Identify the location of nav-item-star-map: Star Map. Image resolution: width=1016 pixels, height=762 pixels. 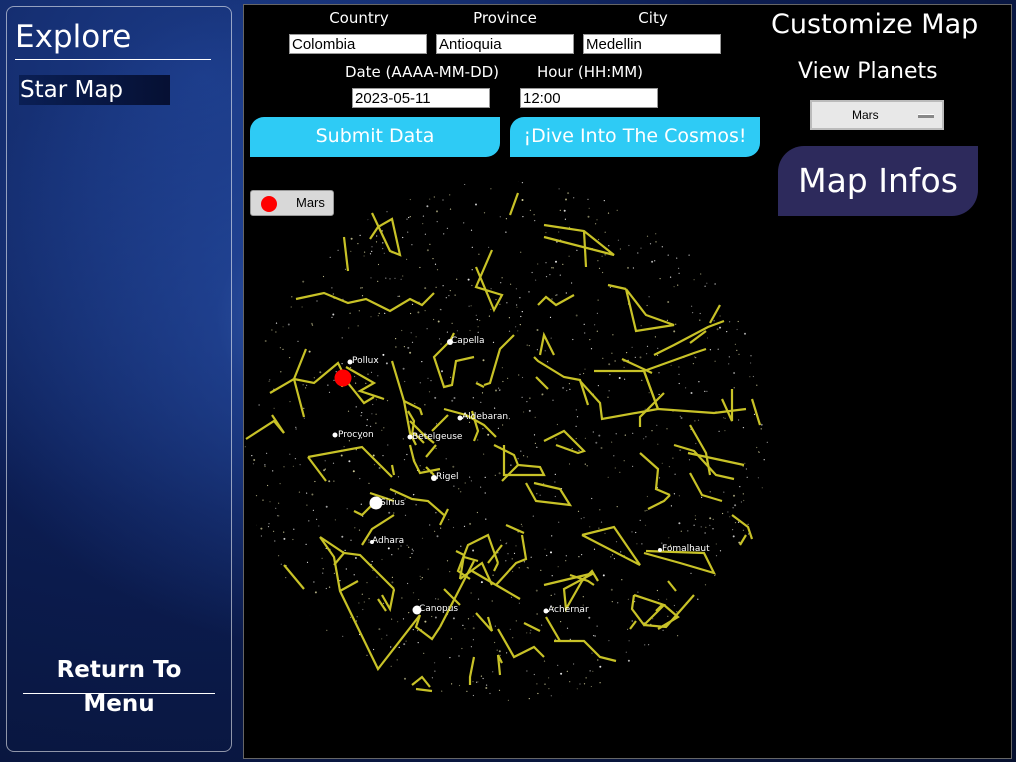
(94, 90).